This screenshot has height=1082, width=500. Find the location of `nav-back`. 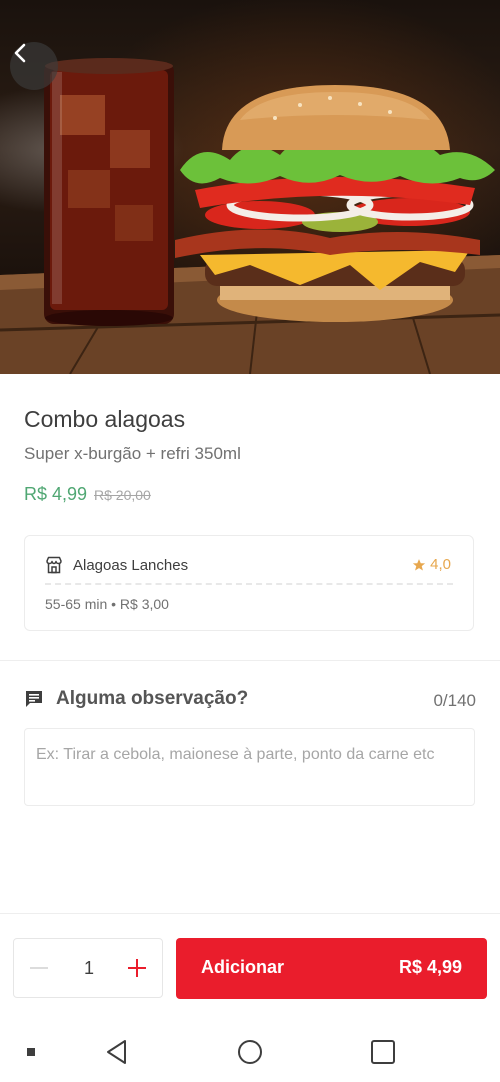

nav-back is located at coordinates (117, 1052).